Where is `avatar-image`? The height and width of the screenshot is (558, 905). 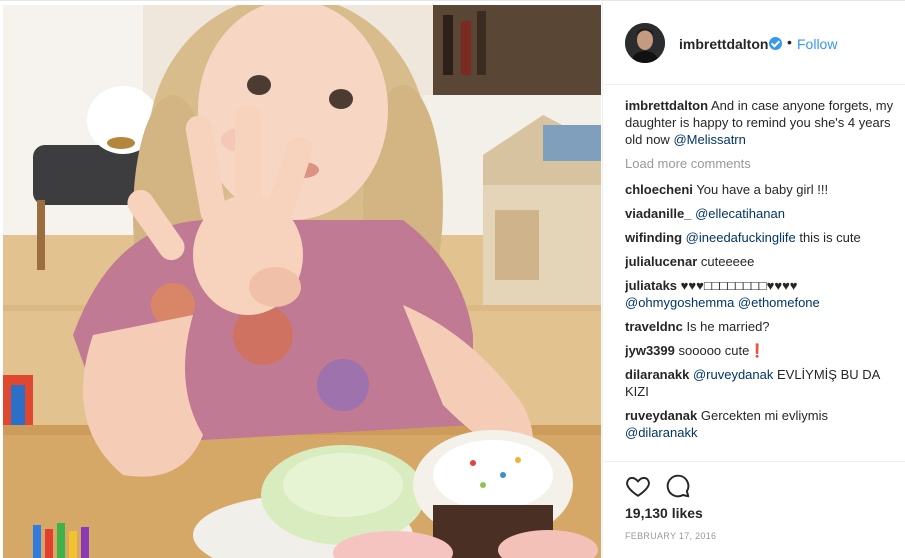
avatar-image is located at coordinates (645, 43).